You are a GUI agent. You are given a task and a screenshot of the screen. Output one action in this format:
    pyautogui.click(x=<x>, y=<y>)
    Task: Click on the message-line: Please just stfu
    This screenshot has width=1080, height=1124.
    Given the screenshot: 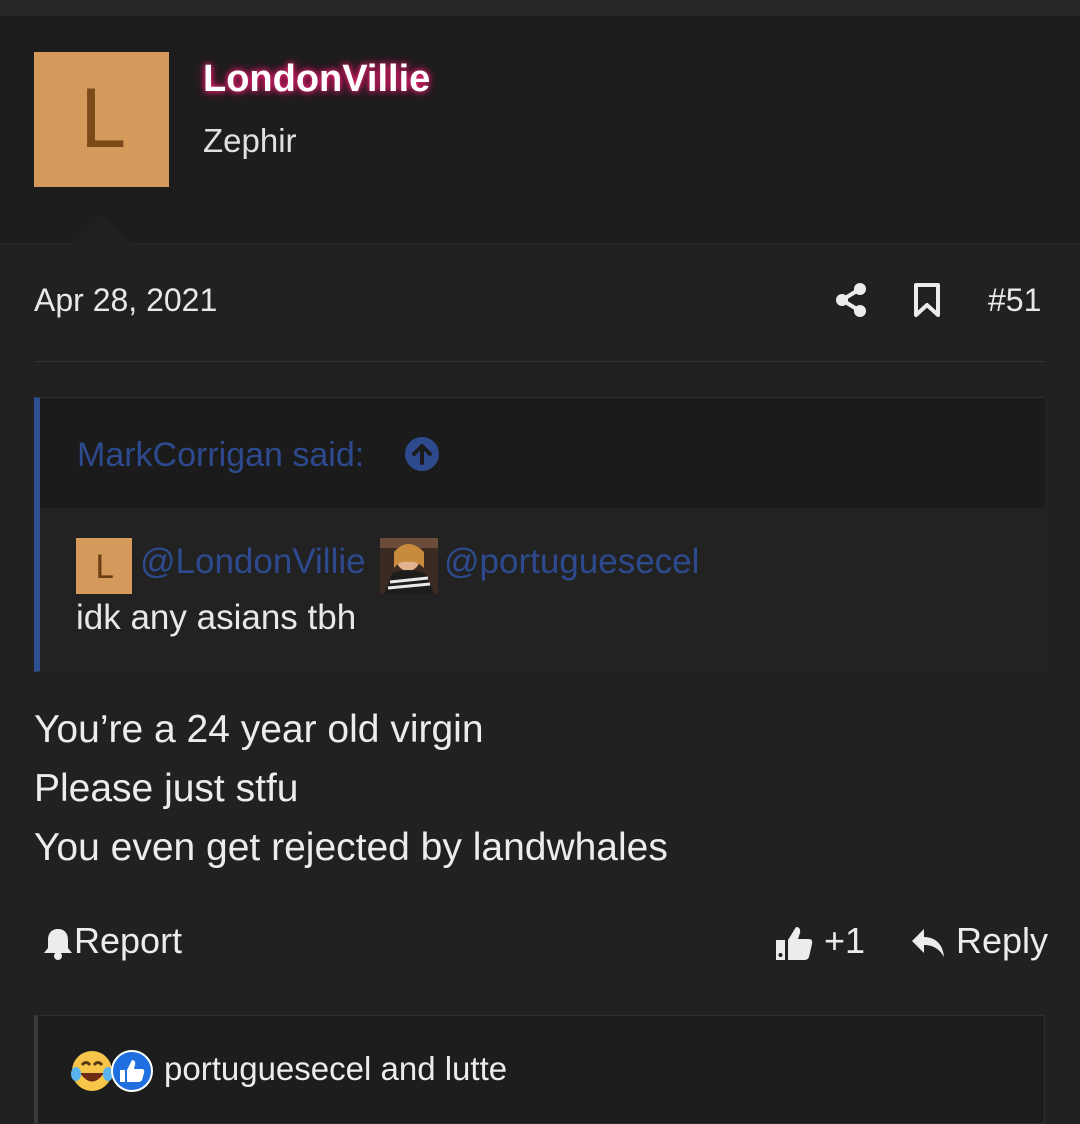 What is the action you would take?
    pyautogui.click(x=166, y=788)
    